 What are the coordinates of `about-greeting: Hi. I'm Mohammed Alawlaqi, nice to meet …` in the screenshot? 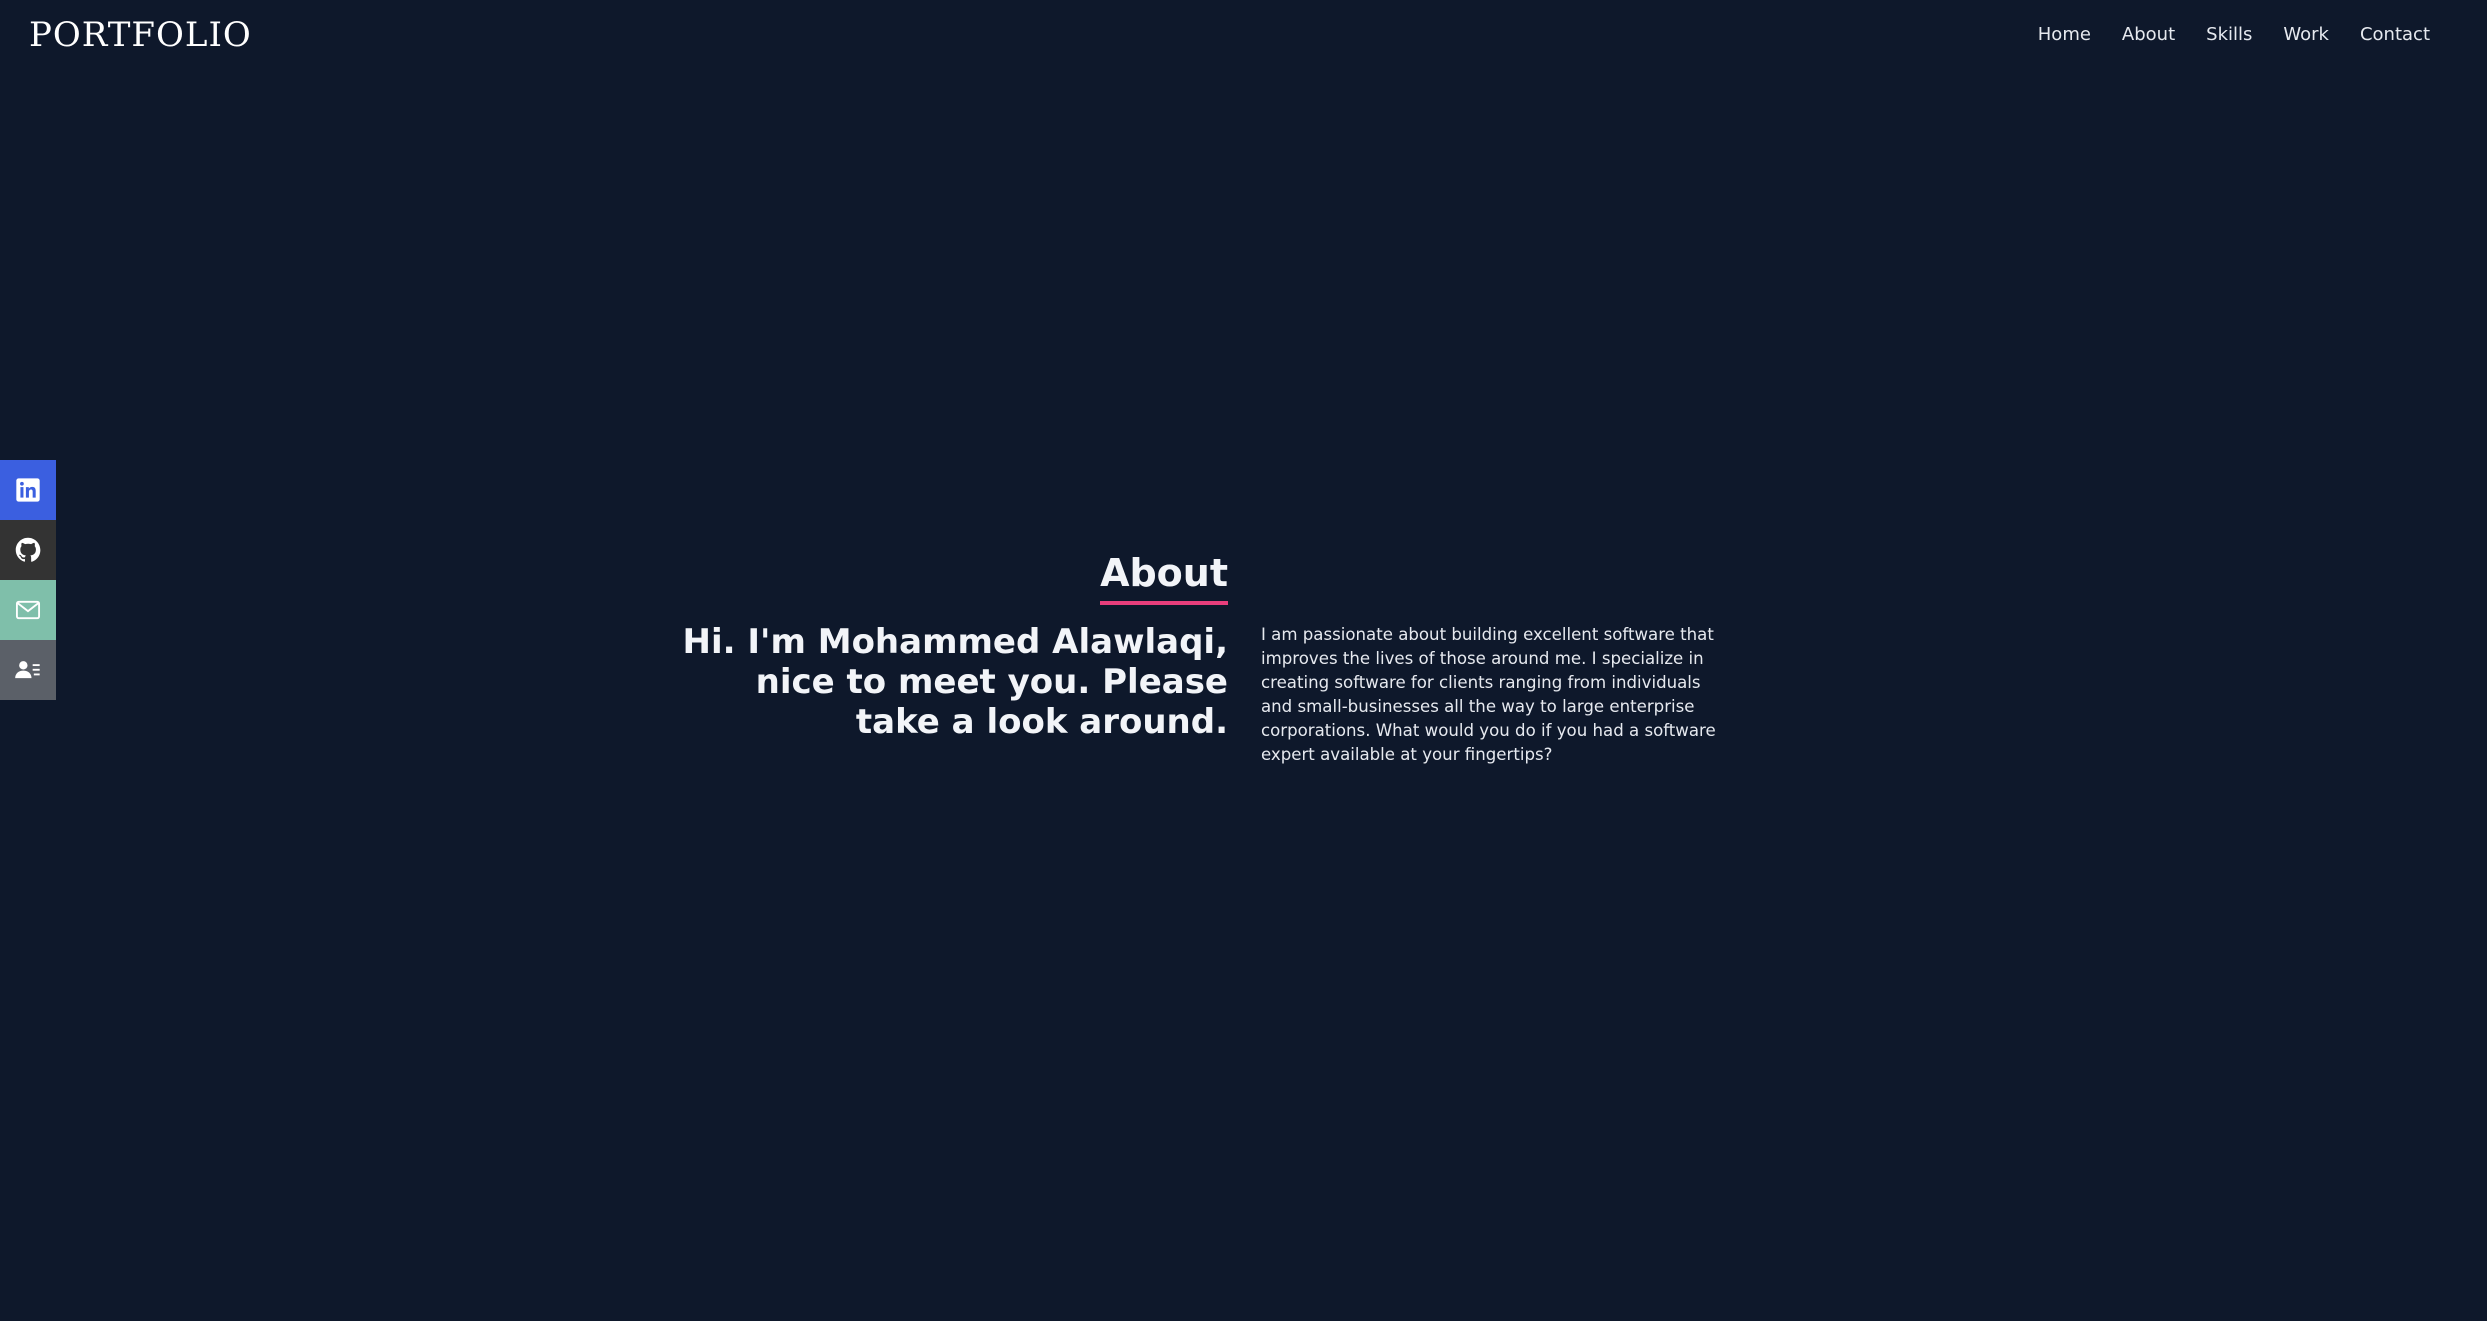 It's located at (955, 682).